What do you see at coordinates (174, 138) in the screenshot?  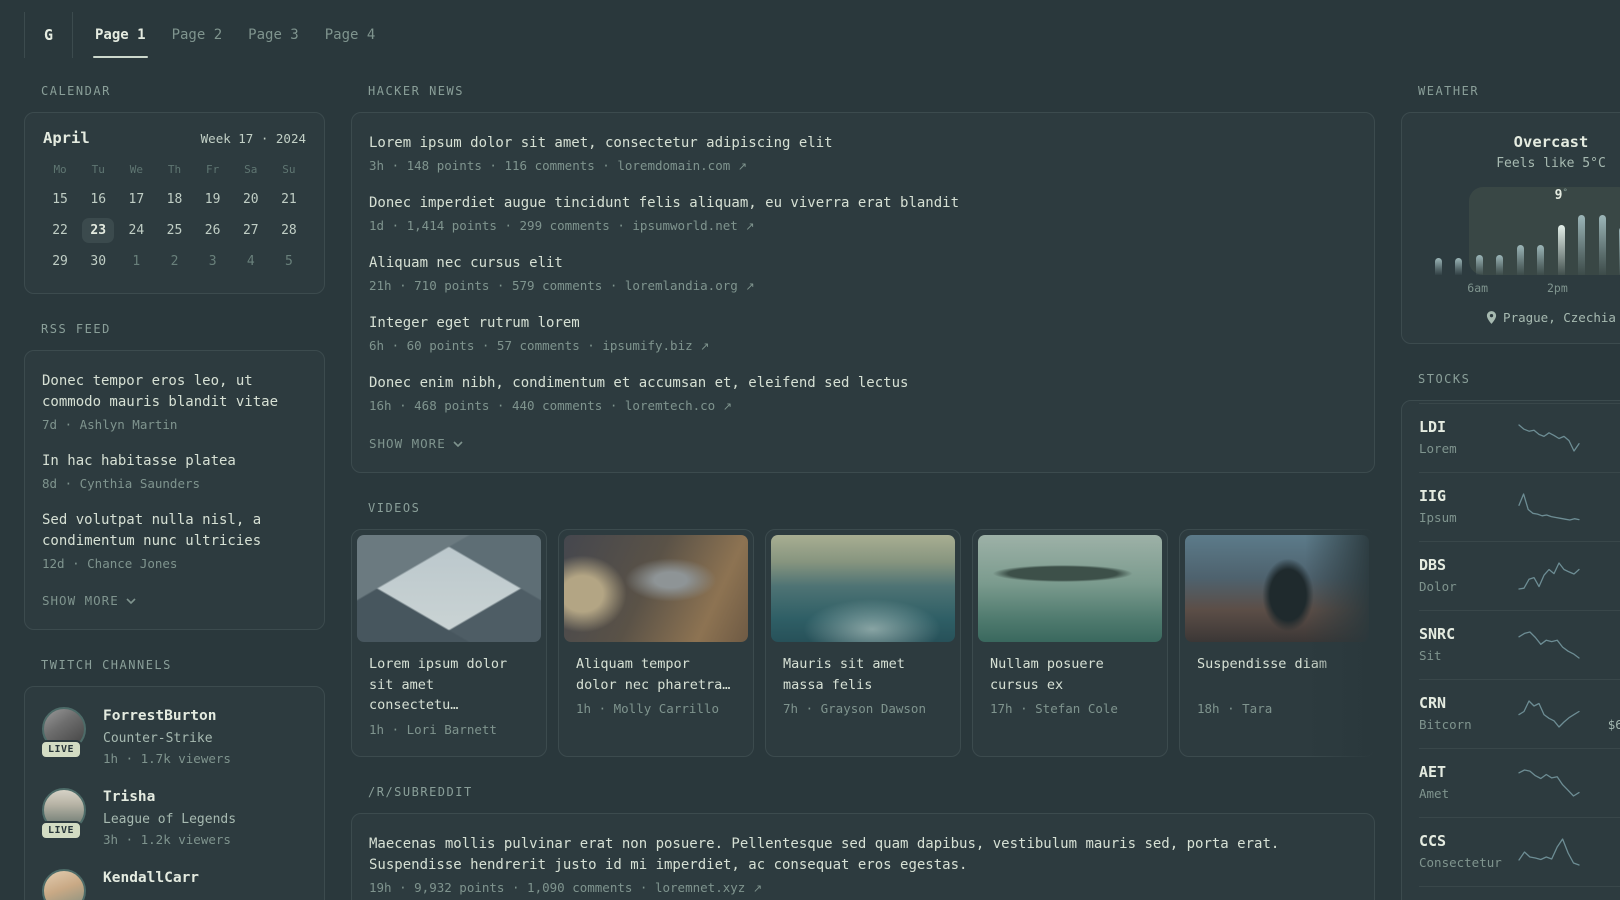 I see `calendar-header: April Week 17 · 2024` at bounding box center [174, 138].